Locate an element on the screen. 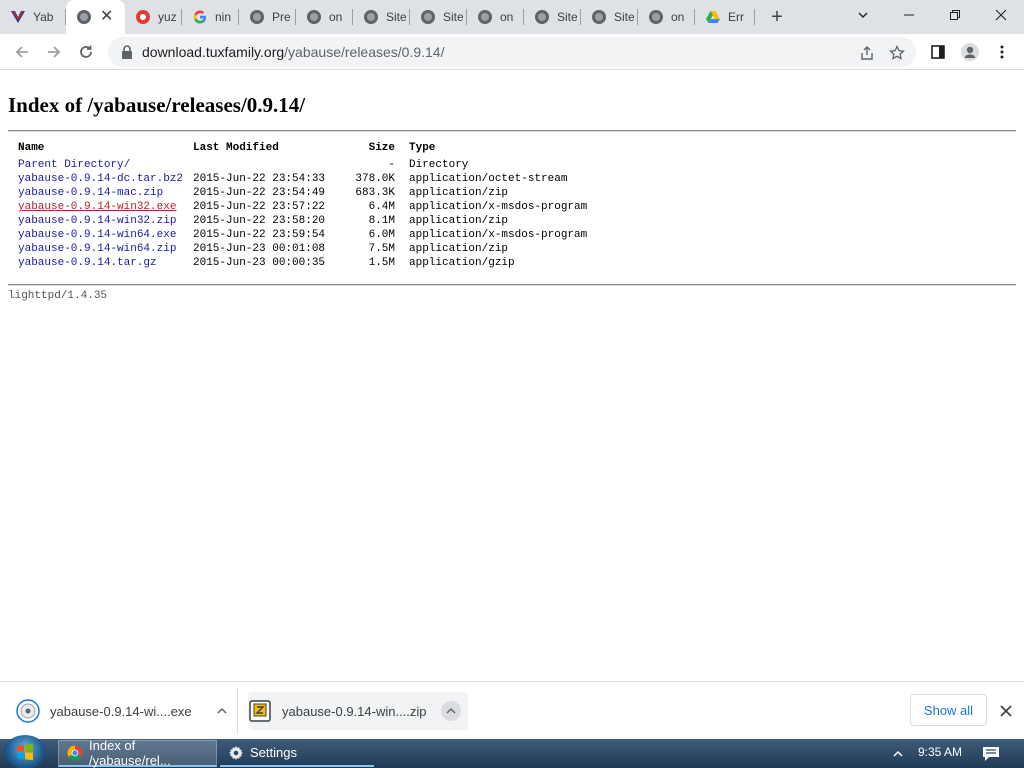 The width and height of the screenshot is (1024, 768). tab-title: Err is located at coordinates (736, 17).